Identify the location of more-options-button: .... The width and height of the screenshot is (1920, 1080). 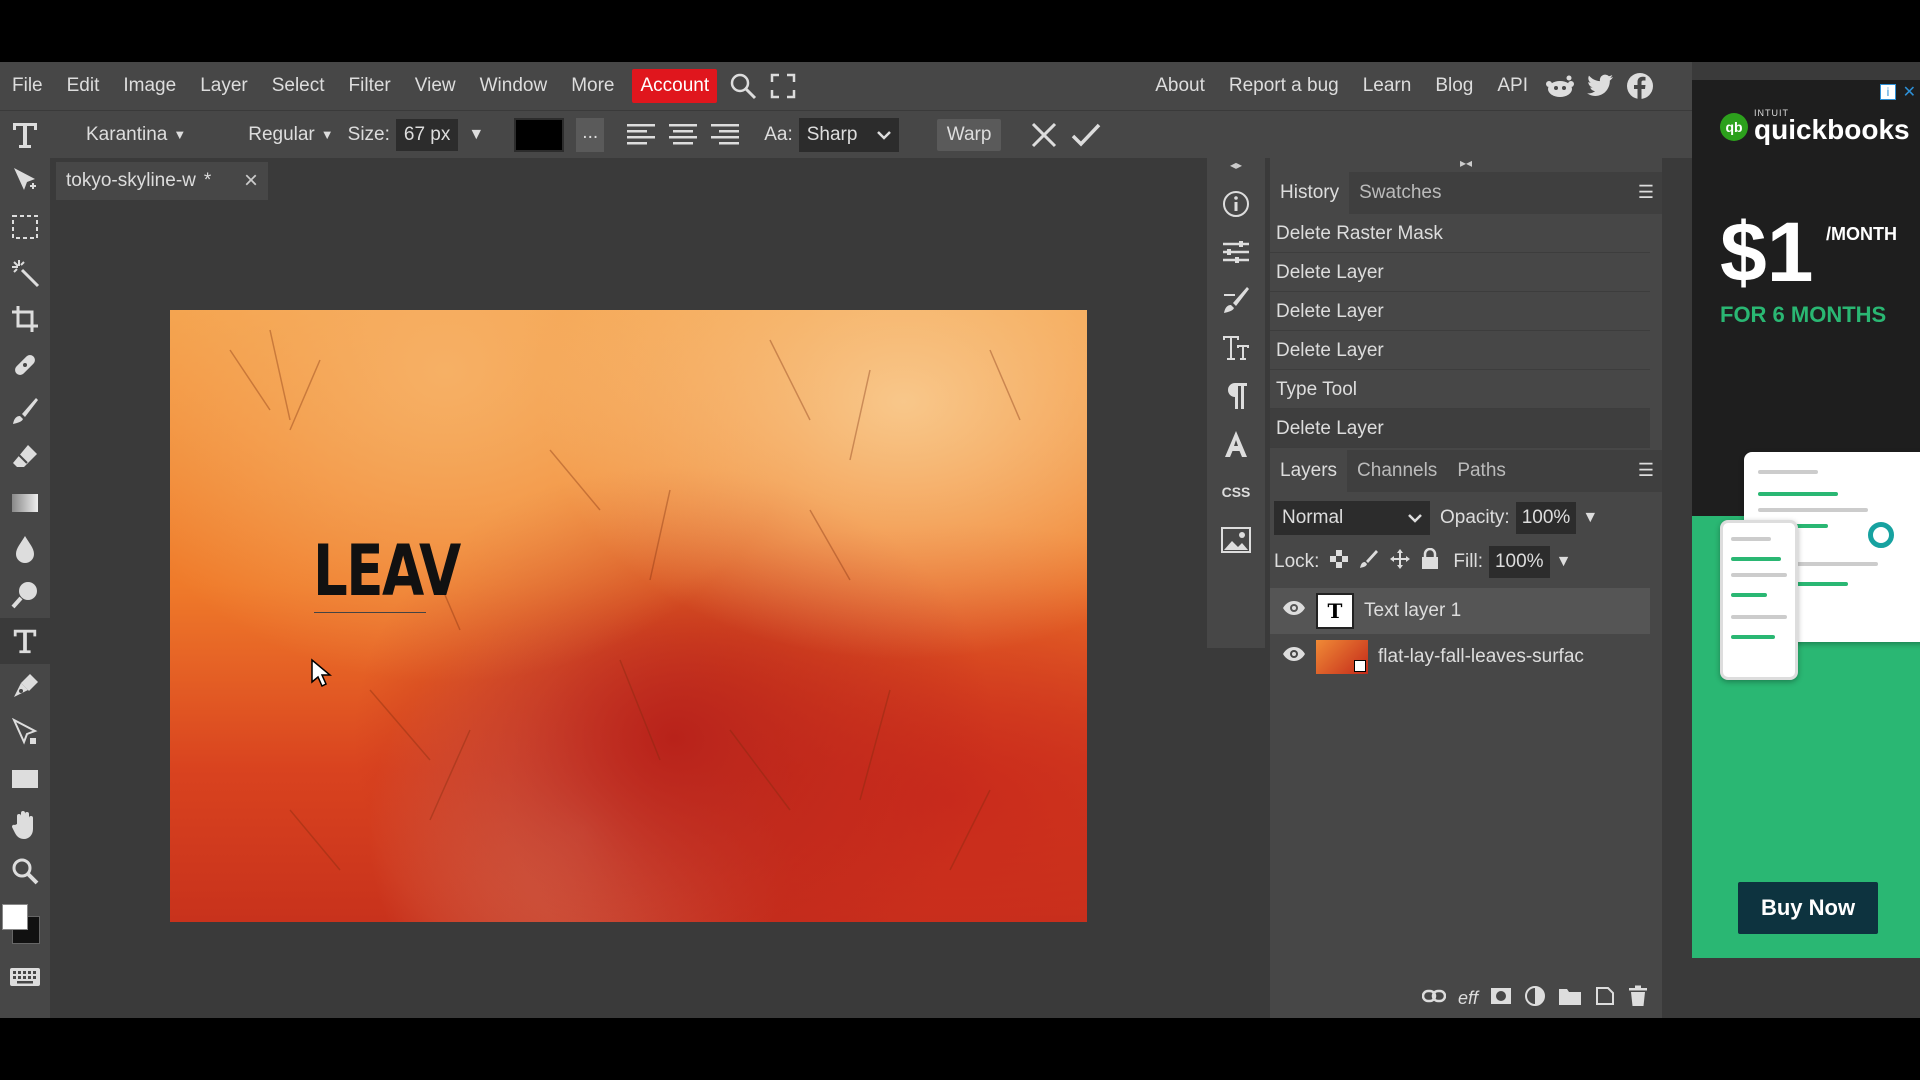
(590, 134).